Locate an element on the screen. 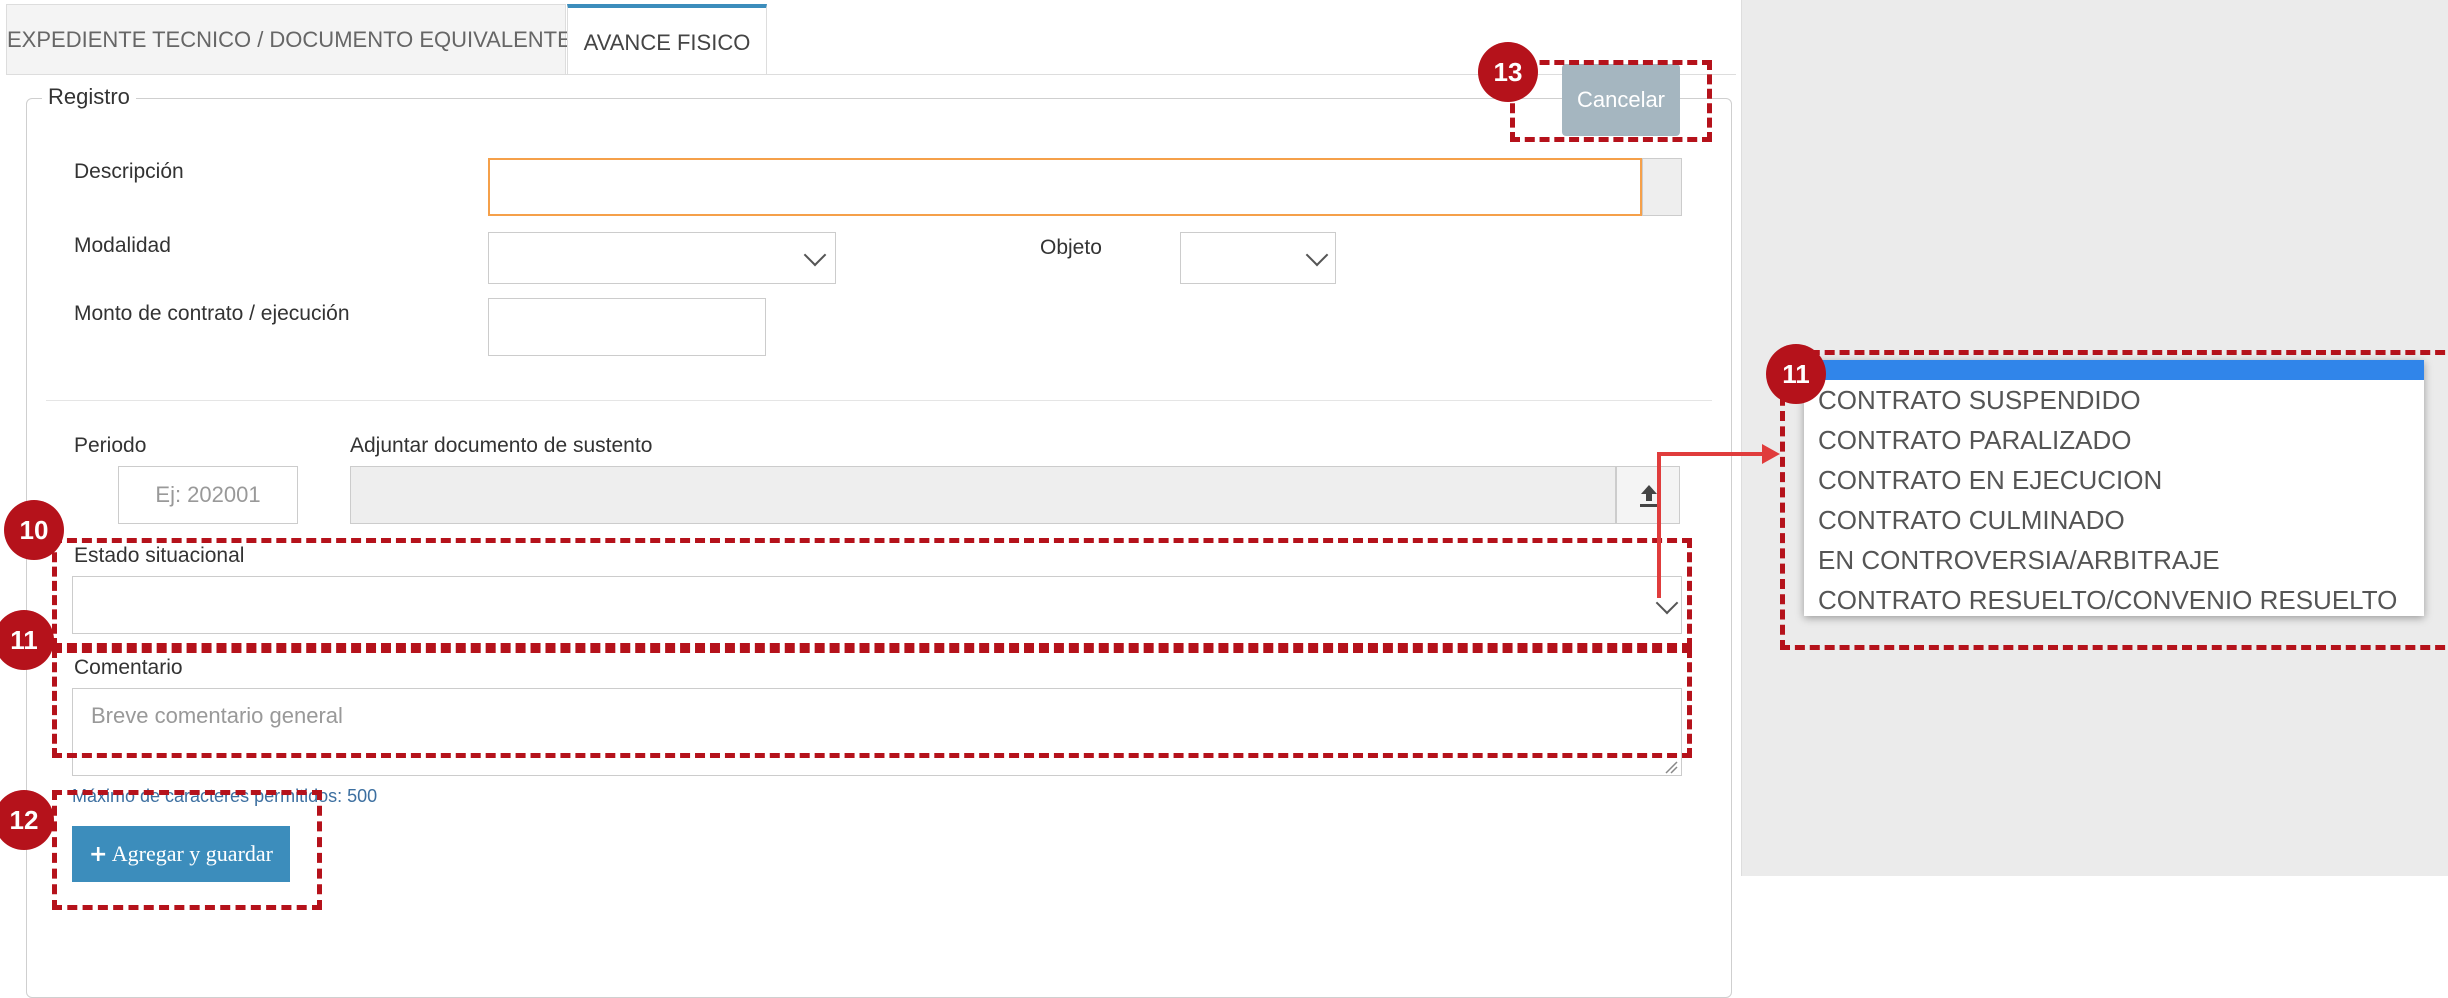 This screenshot has height=998, width=2448. adjuntar-label: Adjuntar documento de sustento is located at coordinates (501, 445).